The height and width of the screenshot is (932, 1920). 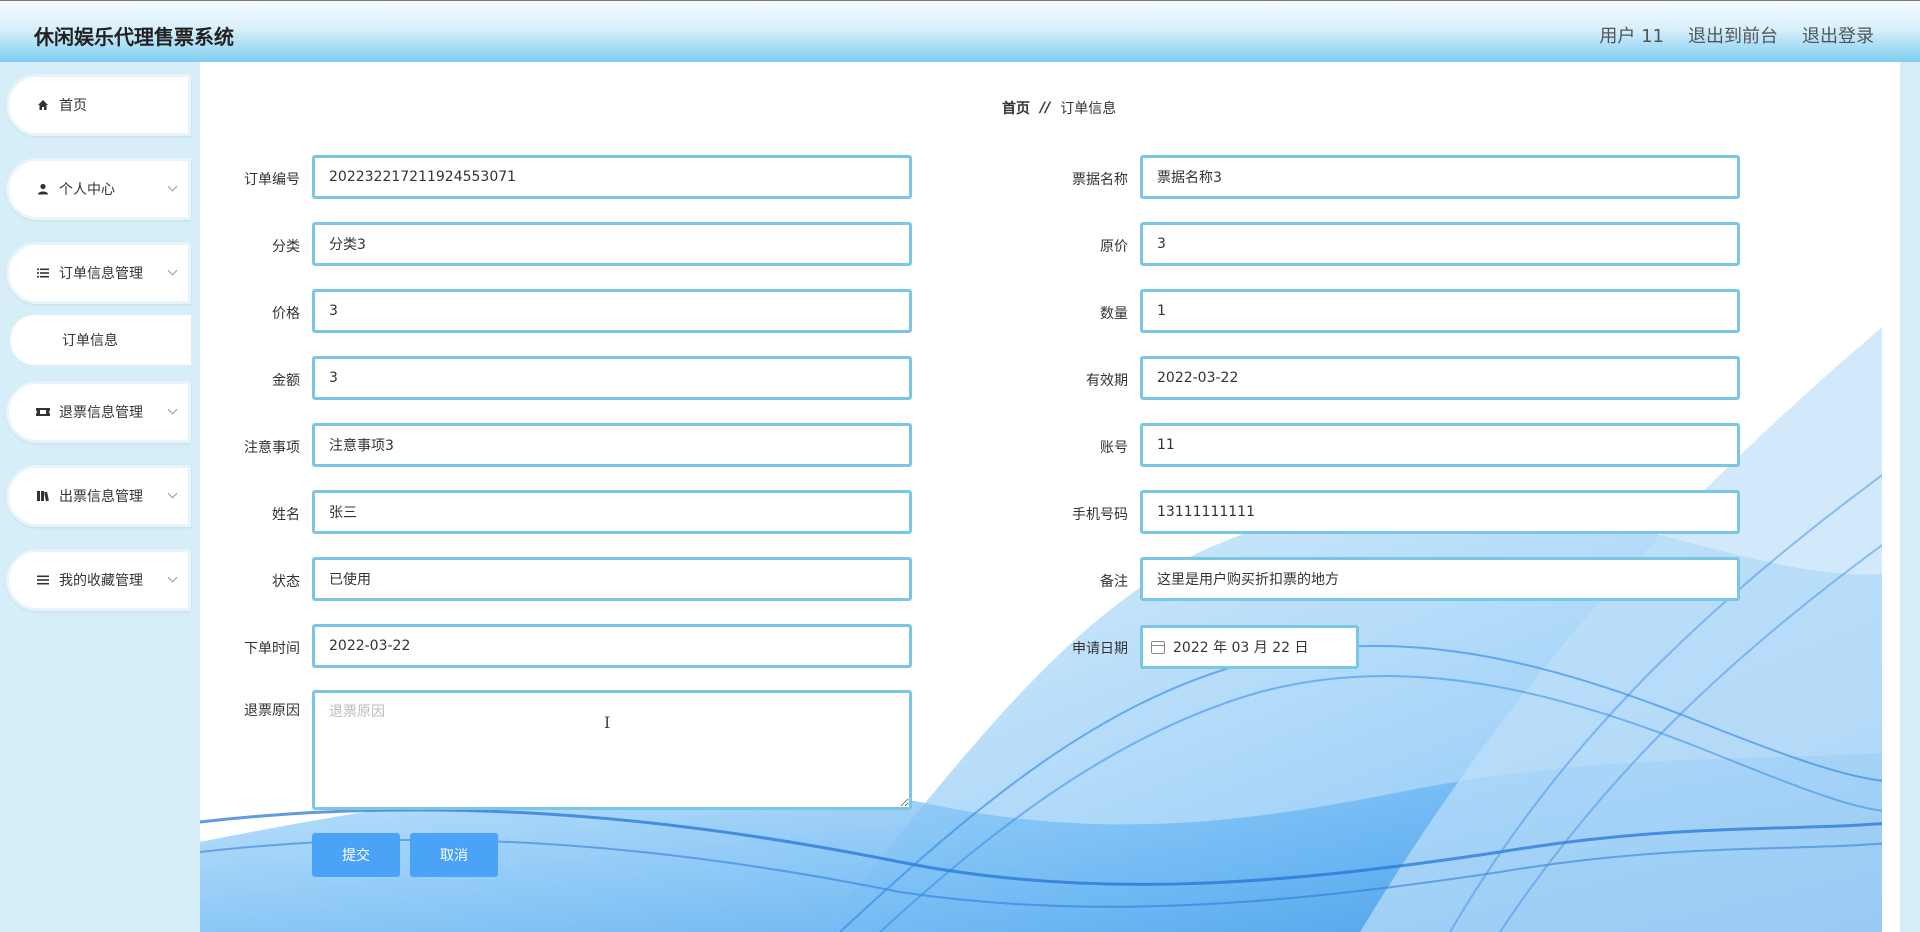 I want to click on sidebar-item-personal-center: 个人中心, so click(x=98, y=189).